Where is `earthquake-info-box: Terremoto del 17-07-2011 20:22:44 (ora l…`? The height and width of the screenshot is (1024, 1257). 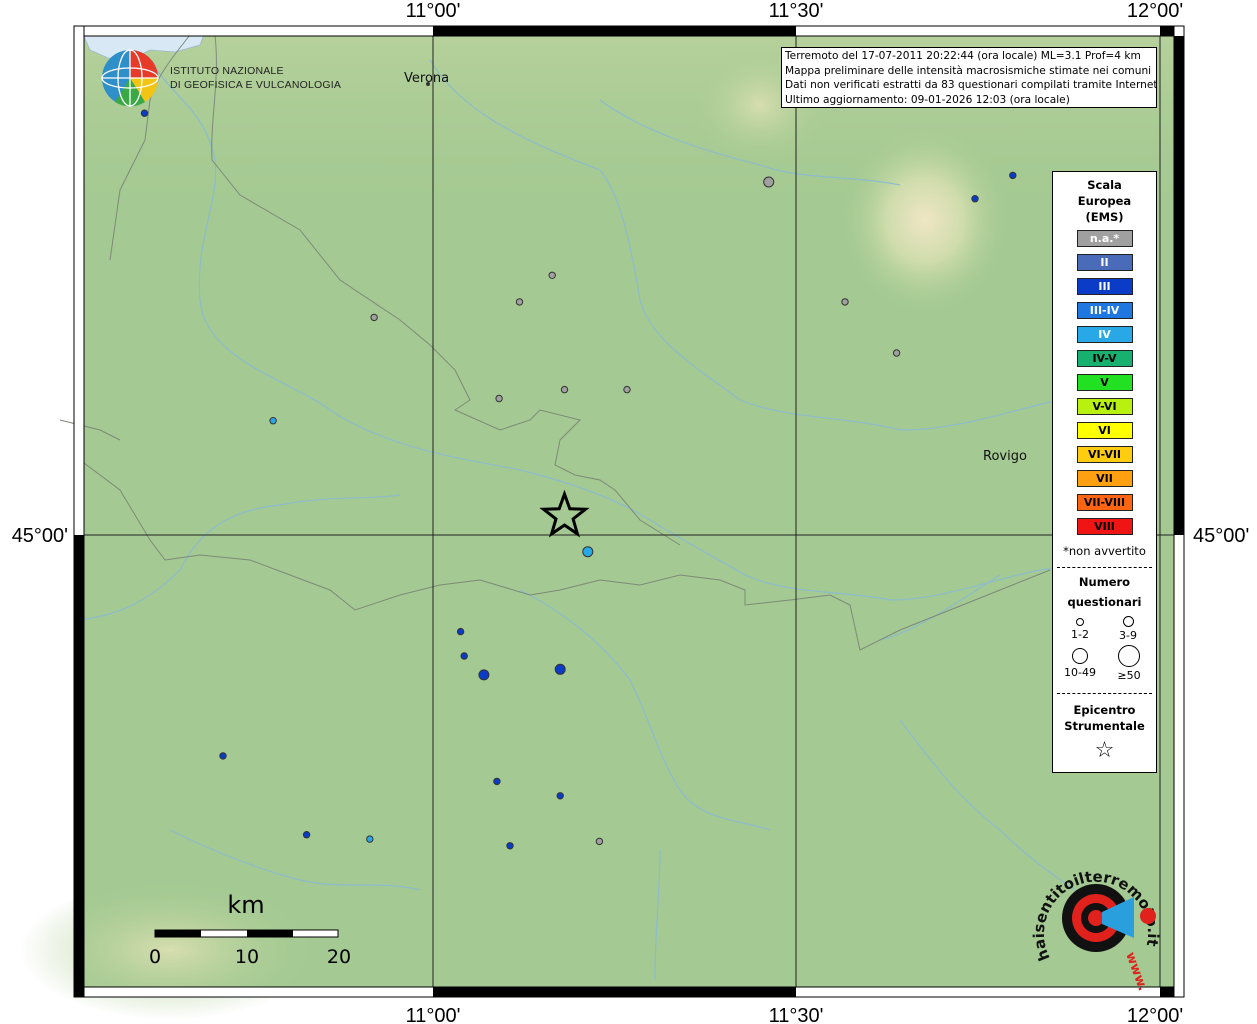
earthquake-info-box: Terremoto del 17-07-2011 20:22:44 (ora l… is located at coordinates (969, 77).